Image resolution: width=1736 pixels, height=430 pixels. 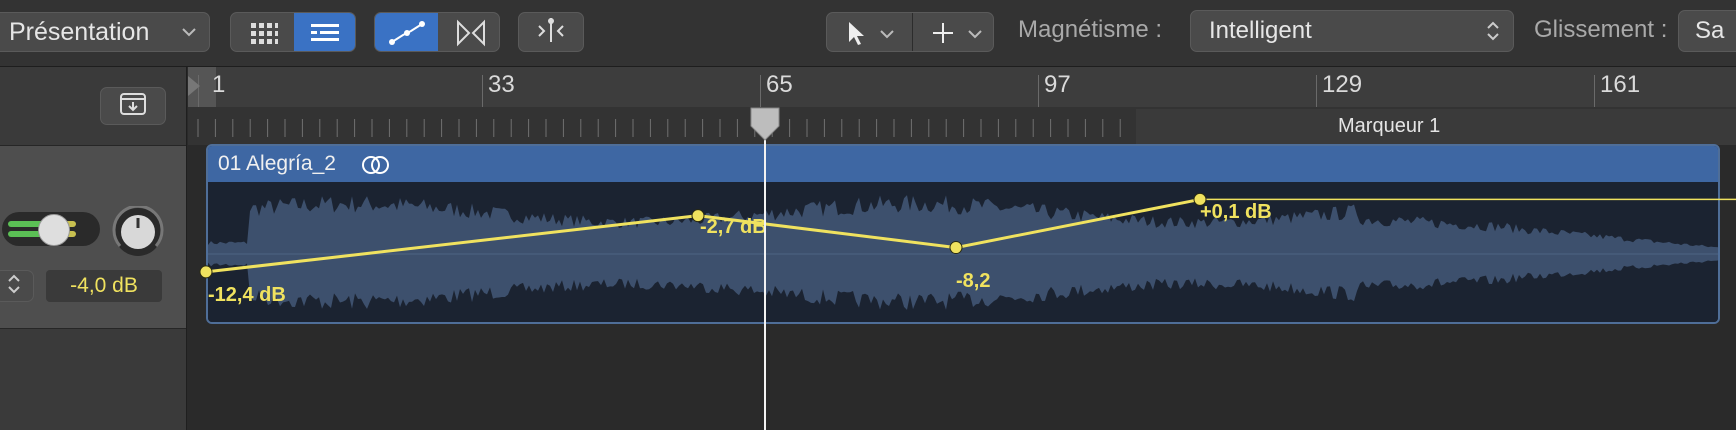 I want to click on automation-point-label: -2,7 dB, so click(x=733, y=227).